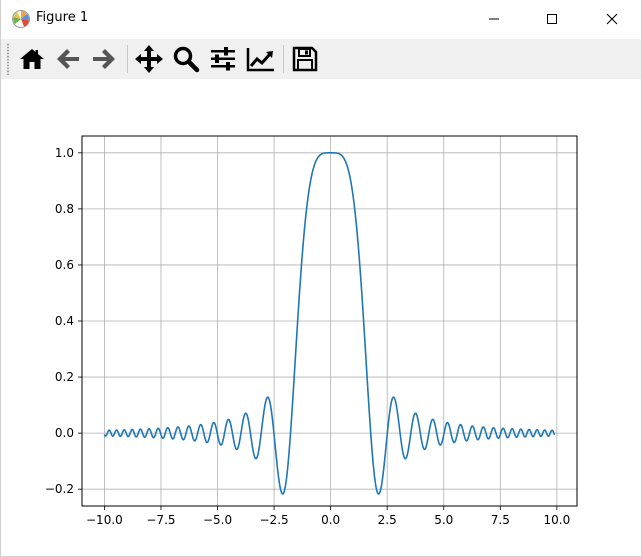 This screenshot has width=642, height=557. Describe the element at coordinates (64, 209) in the screenshot. I see `y-tick-label: 0.8` at that location.